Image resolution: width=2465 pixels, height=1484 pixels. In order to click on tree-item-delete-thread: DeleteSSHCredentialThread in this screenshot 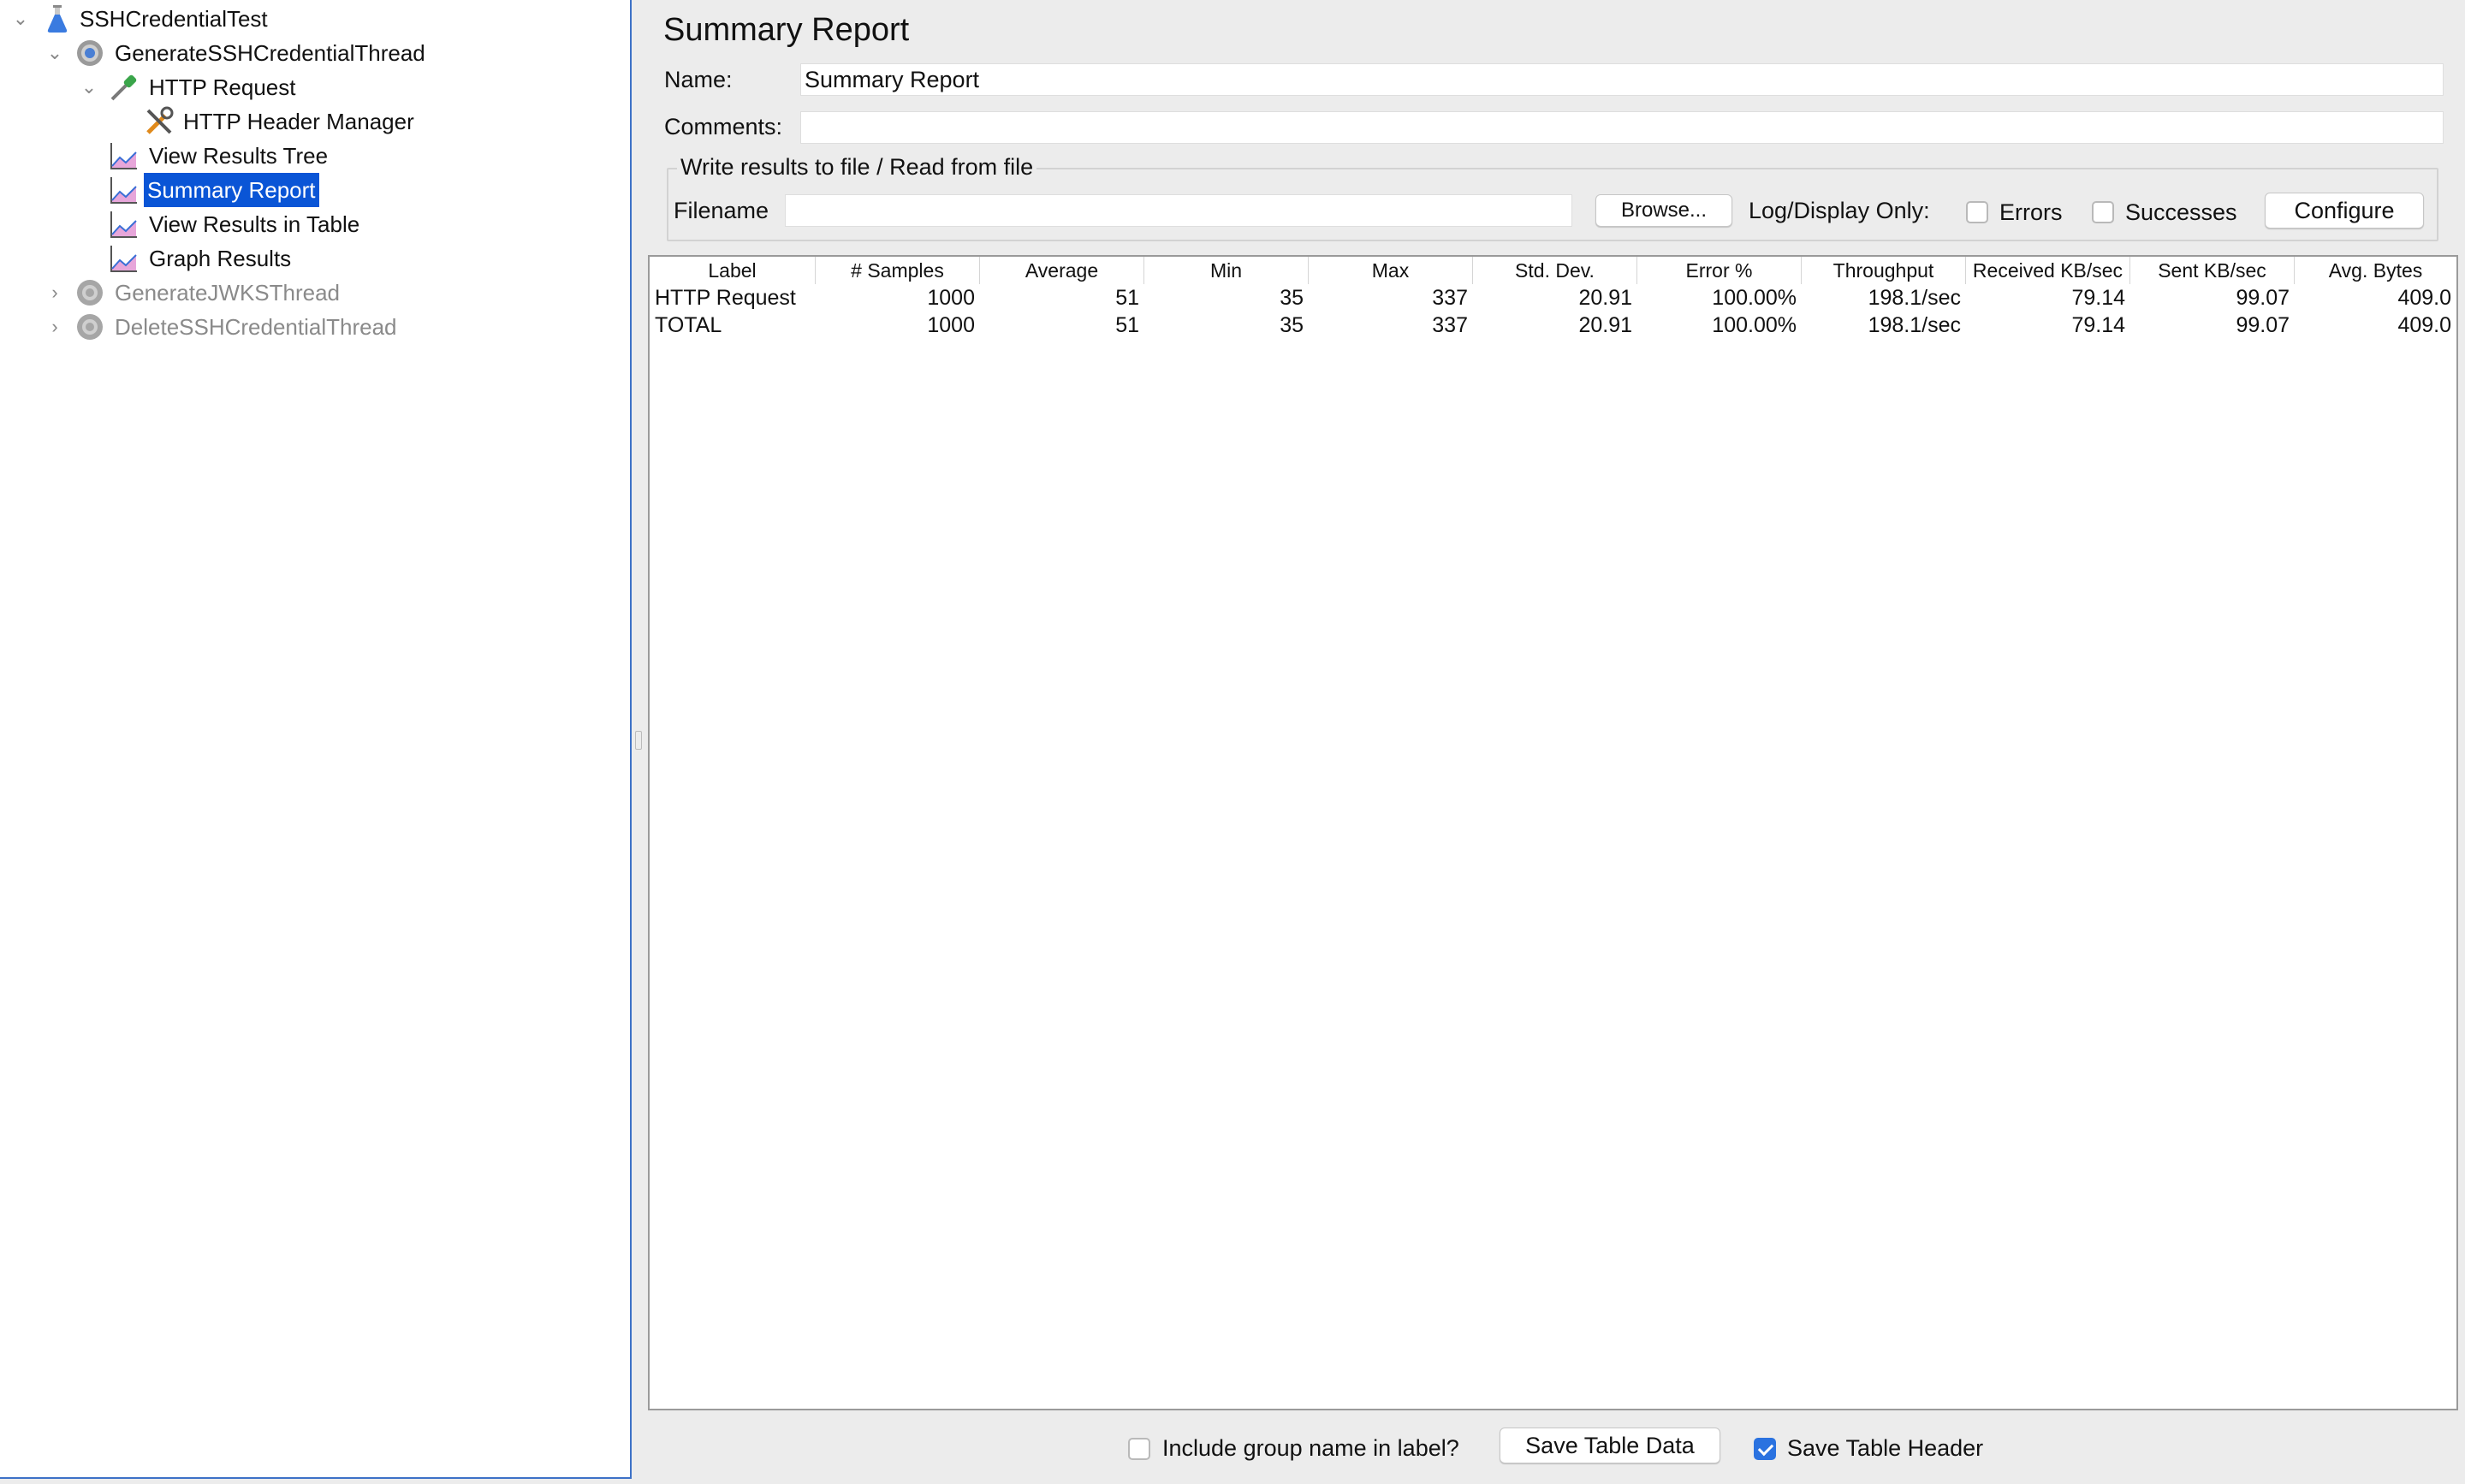, I will do `click(256, 327)`.